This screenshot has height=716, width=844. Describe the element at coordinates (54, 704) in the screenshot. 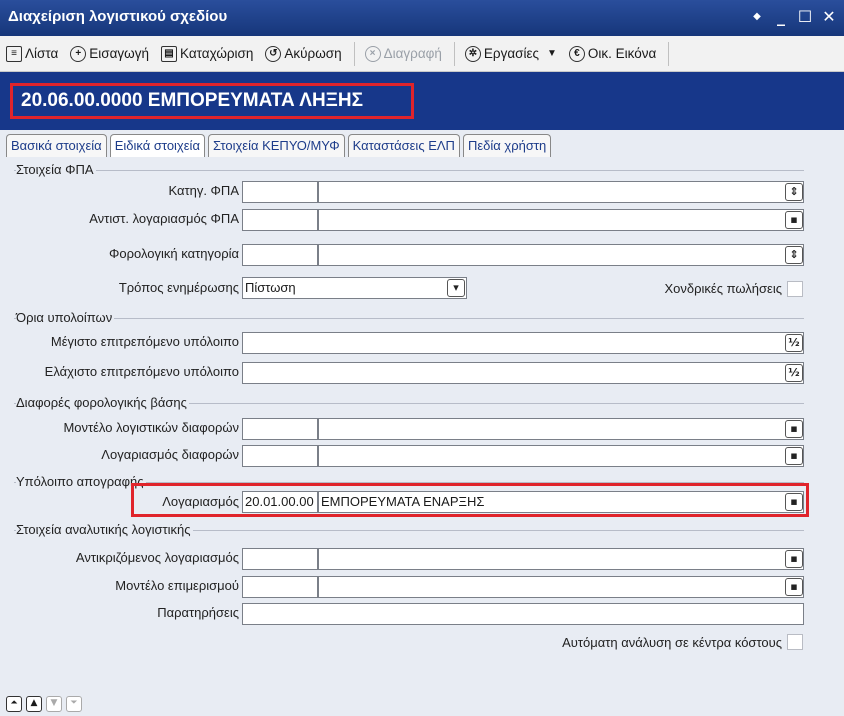

I see `next-record-button: ▼` at that location.